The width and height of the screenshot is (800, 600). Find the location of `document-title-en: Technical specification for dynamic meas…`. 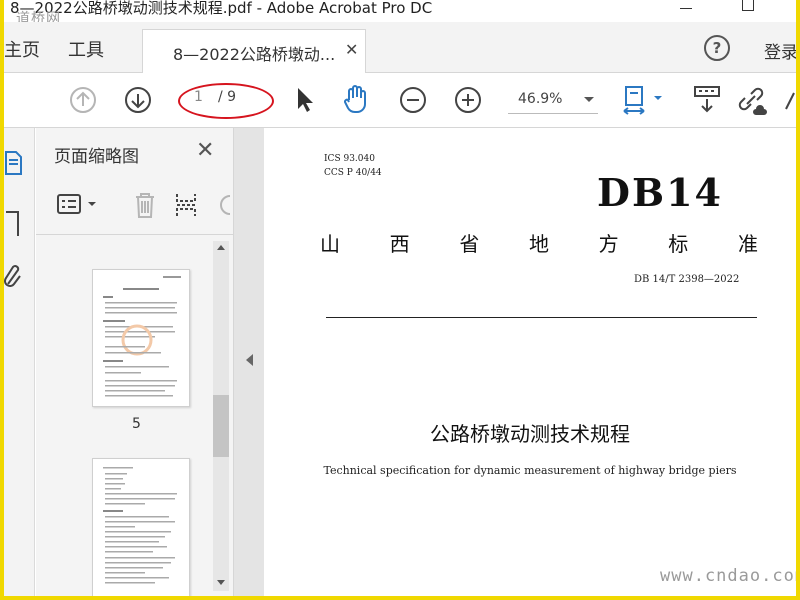

document-title-en: Technical specification for dynamic meas… is located at coordinates (530, 470).